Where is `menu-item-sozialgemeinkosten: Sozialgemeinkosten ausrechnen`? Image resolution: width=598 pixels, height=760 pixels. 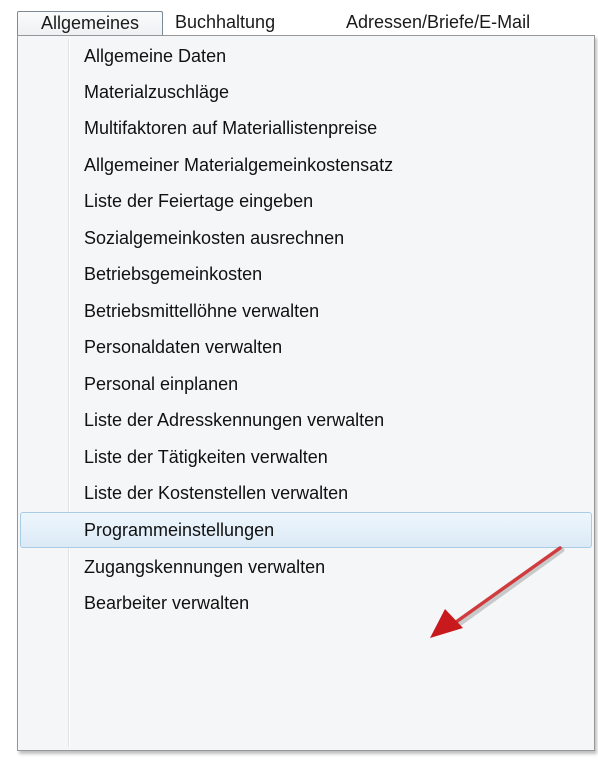 menu-item-sozialgemeinkosten: Sozialgemeinkosten ausrechnen is located at coordinates (306, 238).